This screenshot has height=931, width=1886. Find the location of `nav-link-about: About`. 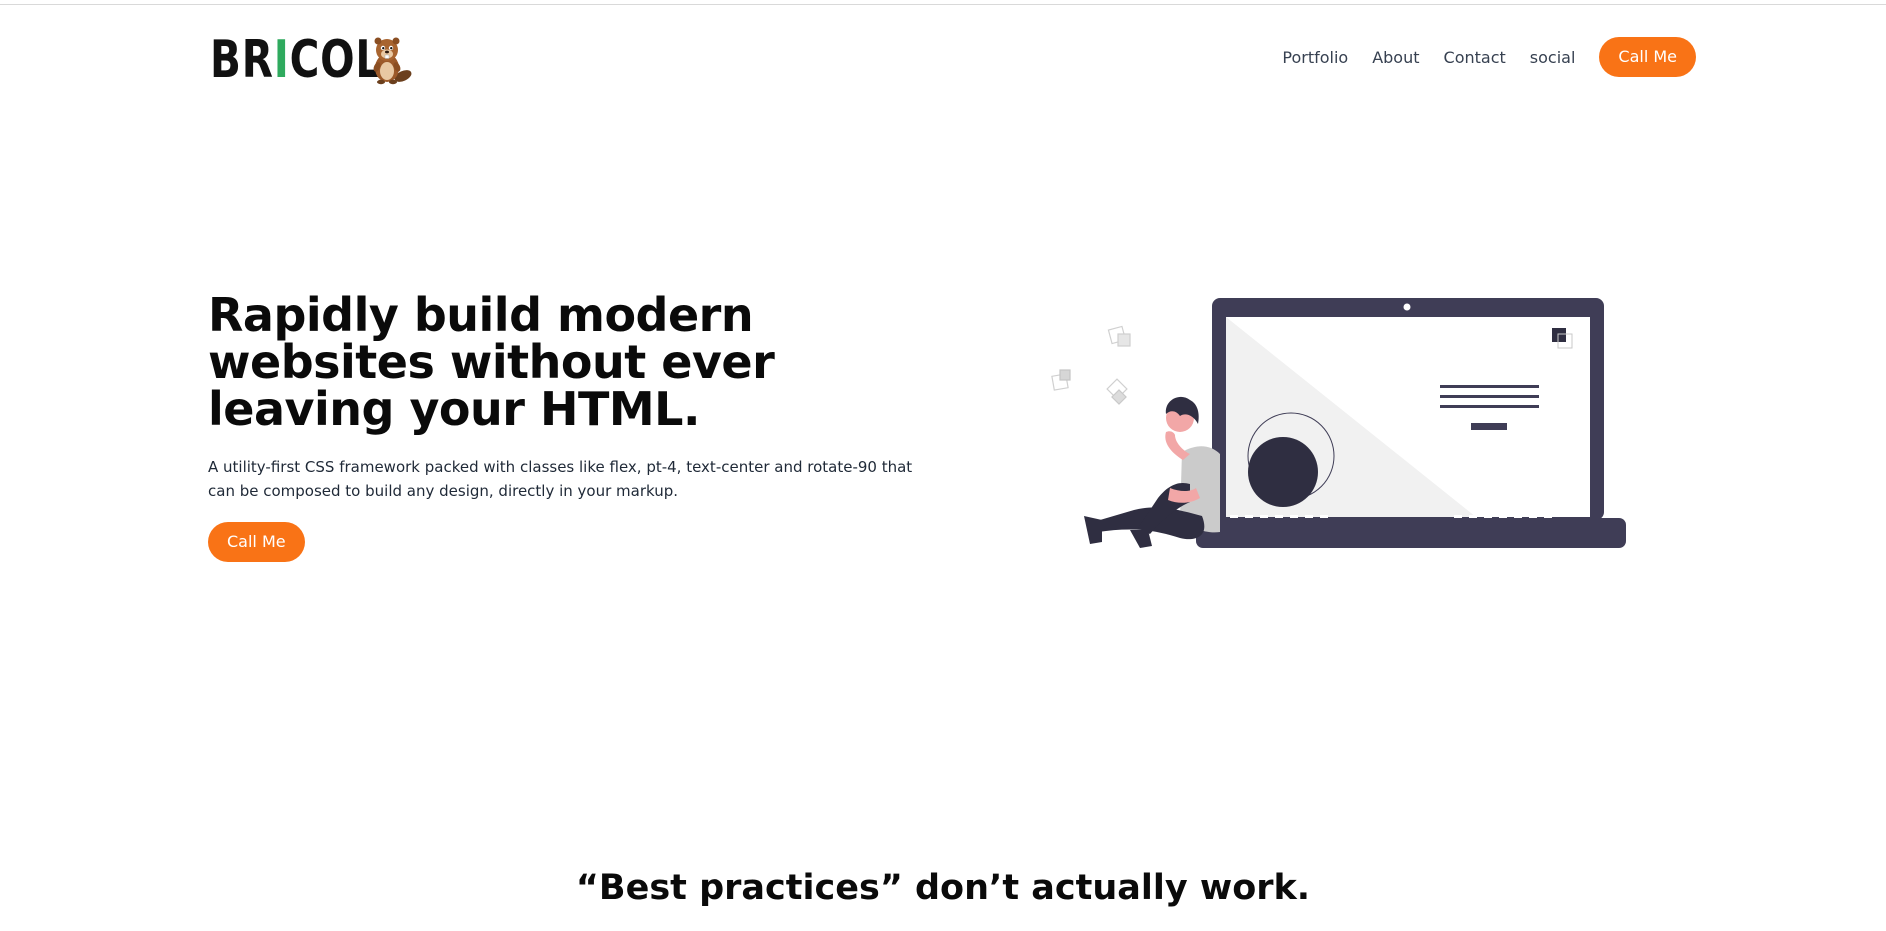

nav-link-about: About is located at coordinates (1395, 57).